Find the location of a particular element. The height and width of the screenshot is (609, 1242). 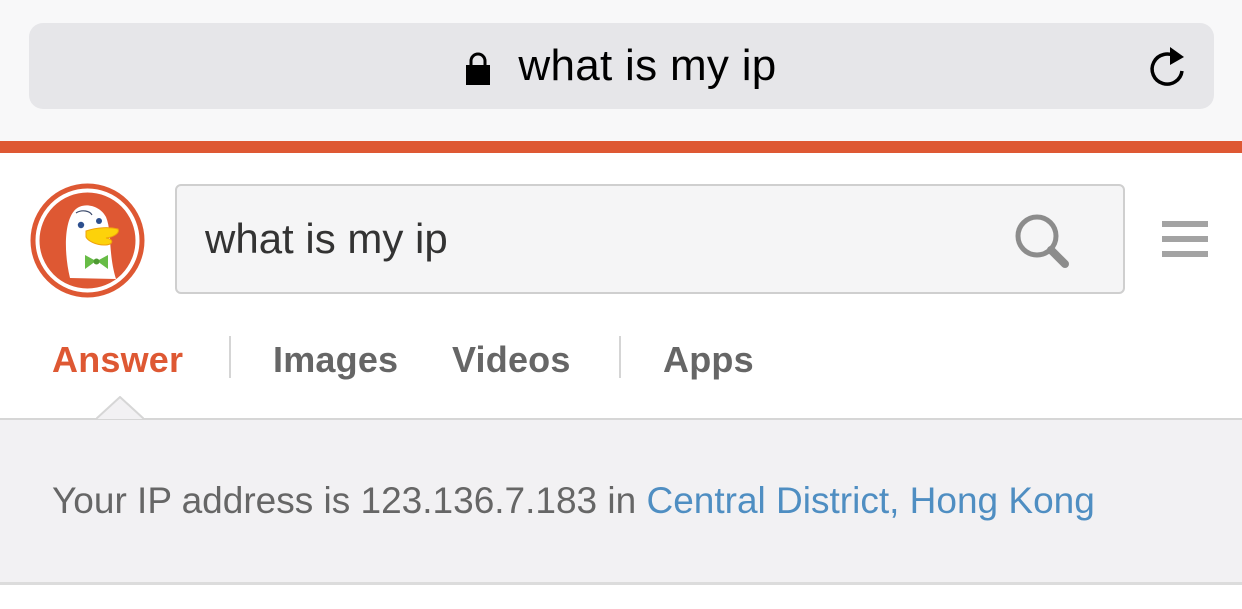

result-tabs: Answer Images Videos Apps is located at coordinates (621, 360).